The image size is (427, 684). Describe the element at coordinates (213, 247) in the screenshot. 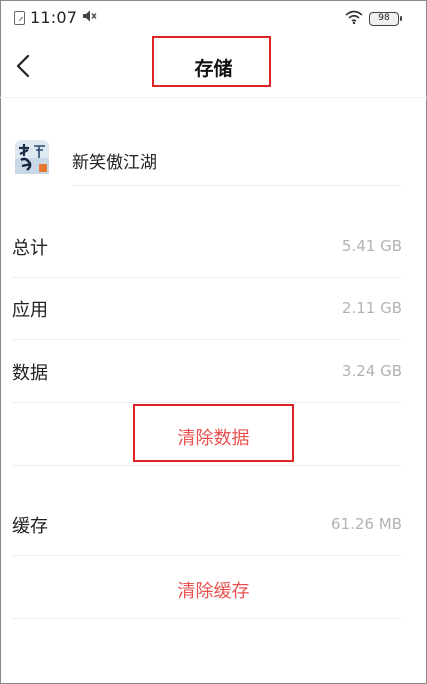

I see `row-total: 总计 5.41 GB` at that location.